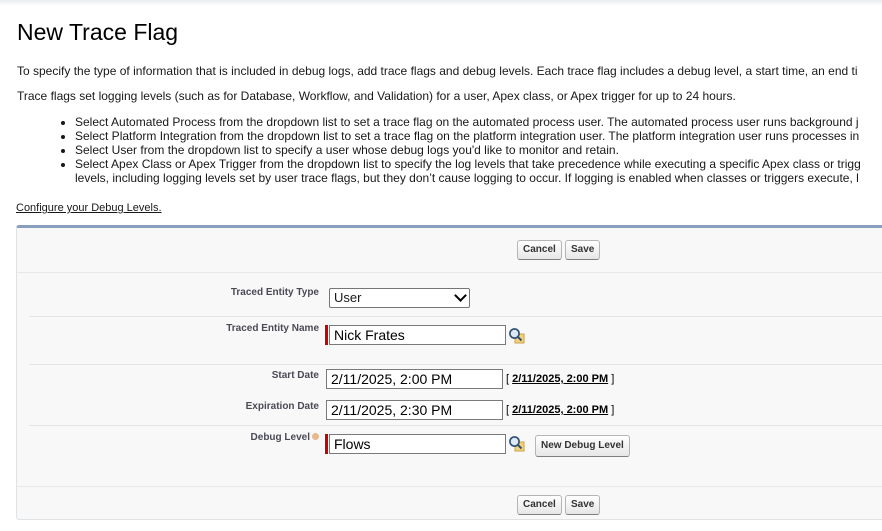  What do you see at coordinates (460, 295) in the screenshot?
I see `chevron-down-icon` at bounding box center [460, 295].